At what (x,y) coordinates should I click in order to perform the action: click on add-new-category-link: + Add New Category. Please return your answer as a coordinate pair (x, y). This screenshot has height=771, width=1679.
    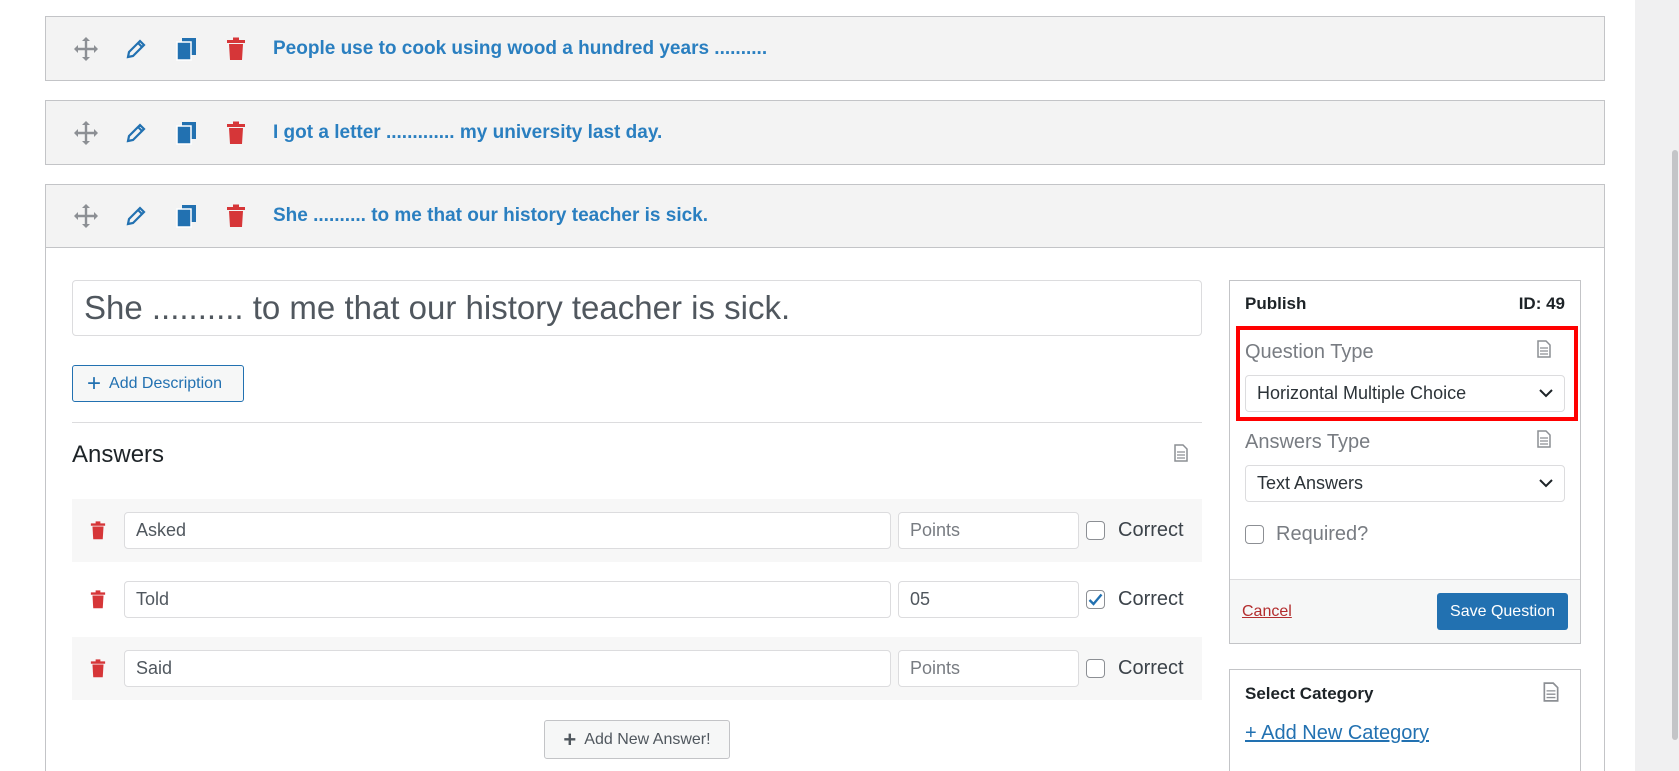
    Looking at the image, I should click on (1405, 733).